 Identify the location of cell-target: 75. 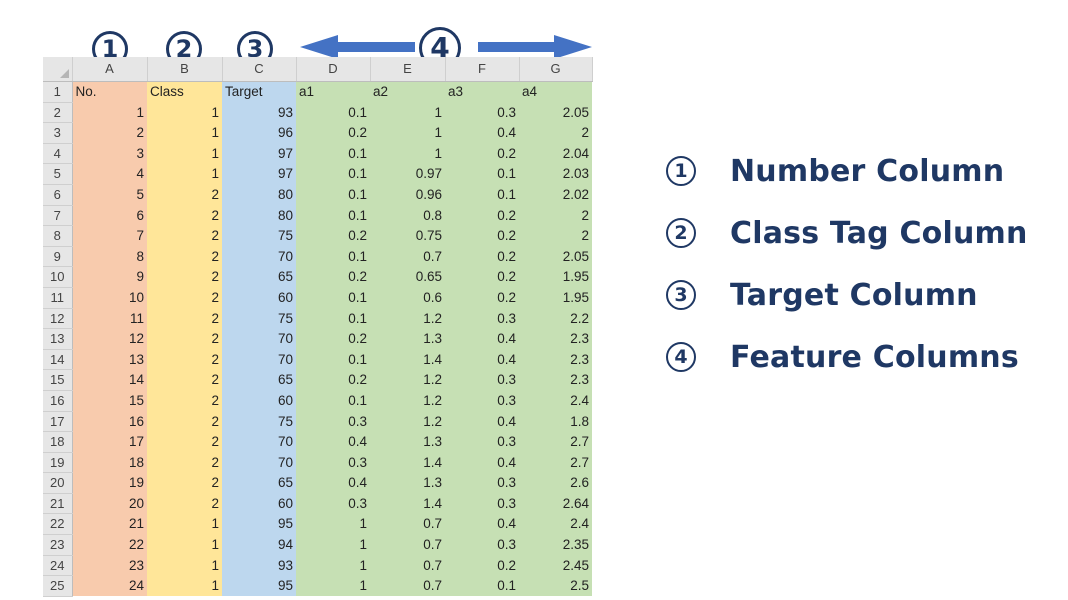
(259, 421).